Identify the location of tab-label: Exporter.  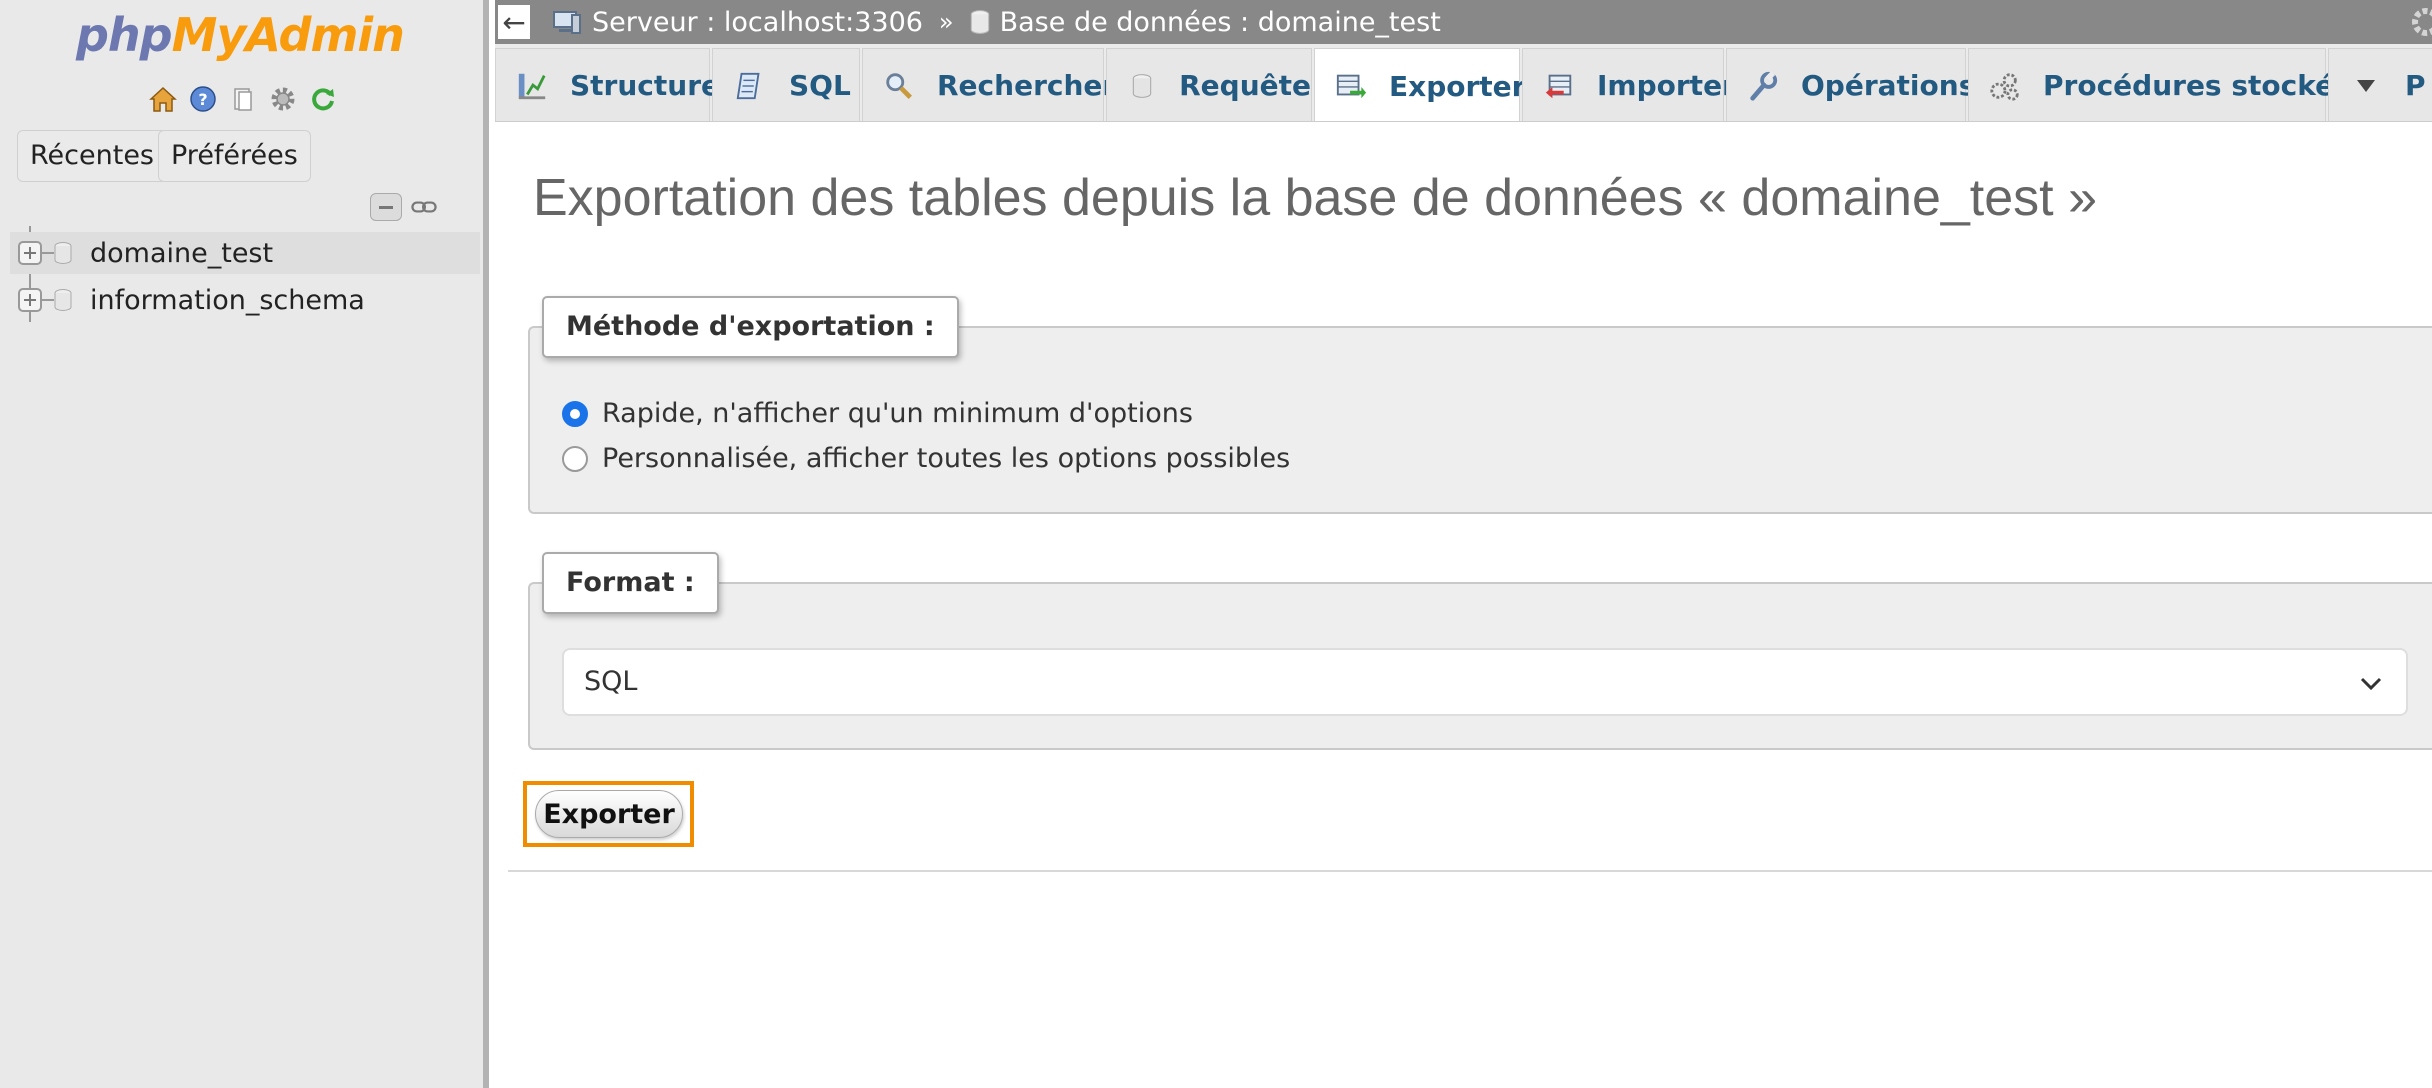
(1457, 86).